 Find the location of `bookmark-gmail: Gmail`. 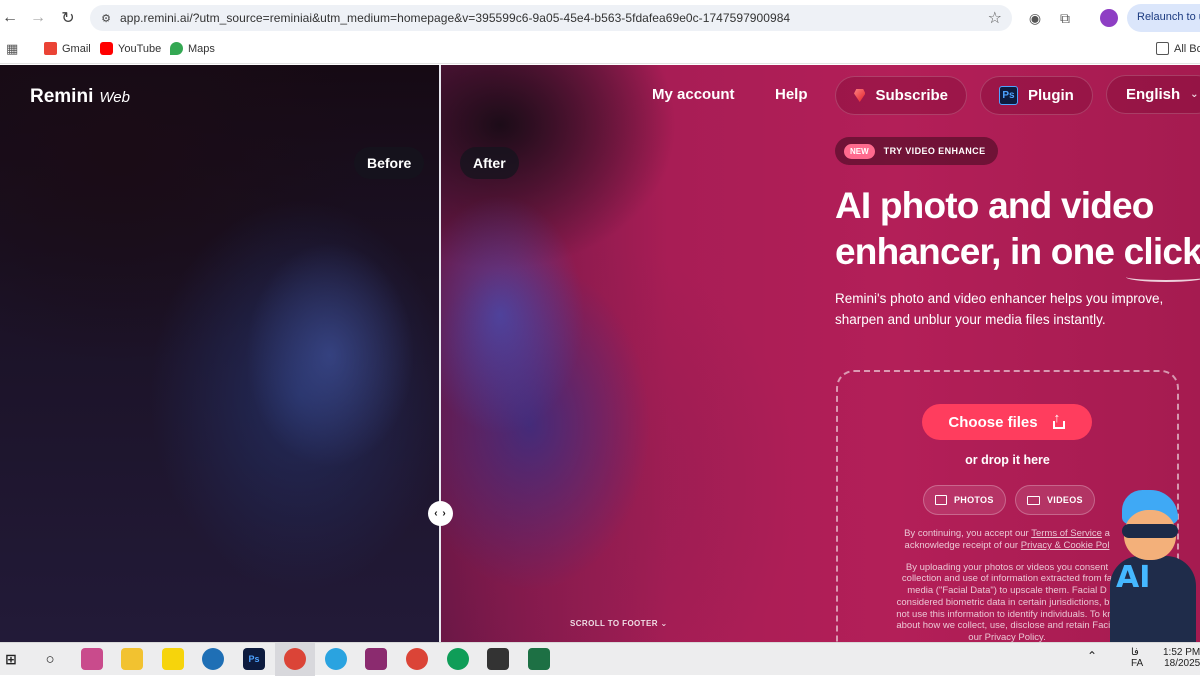

bookmark-gmail: Gmail is located at coordinates (67, 48).